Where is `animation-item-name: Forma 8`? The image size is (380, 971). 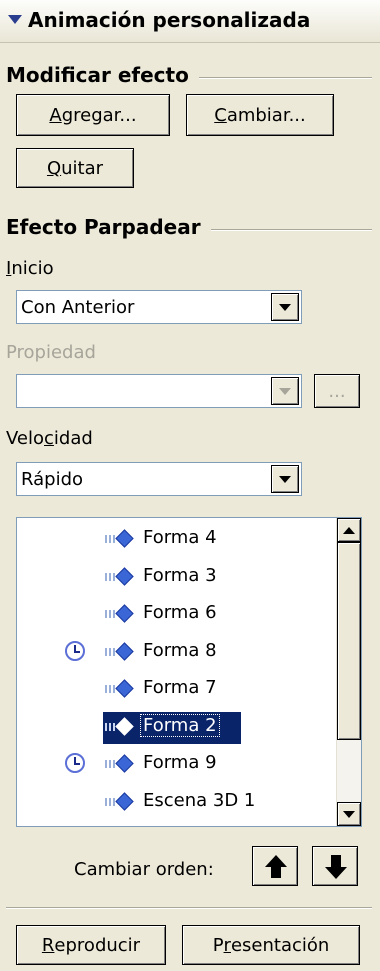
animation-item-name: Forma 8 is located at coordinates (180, 650).